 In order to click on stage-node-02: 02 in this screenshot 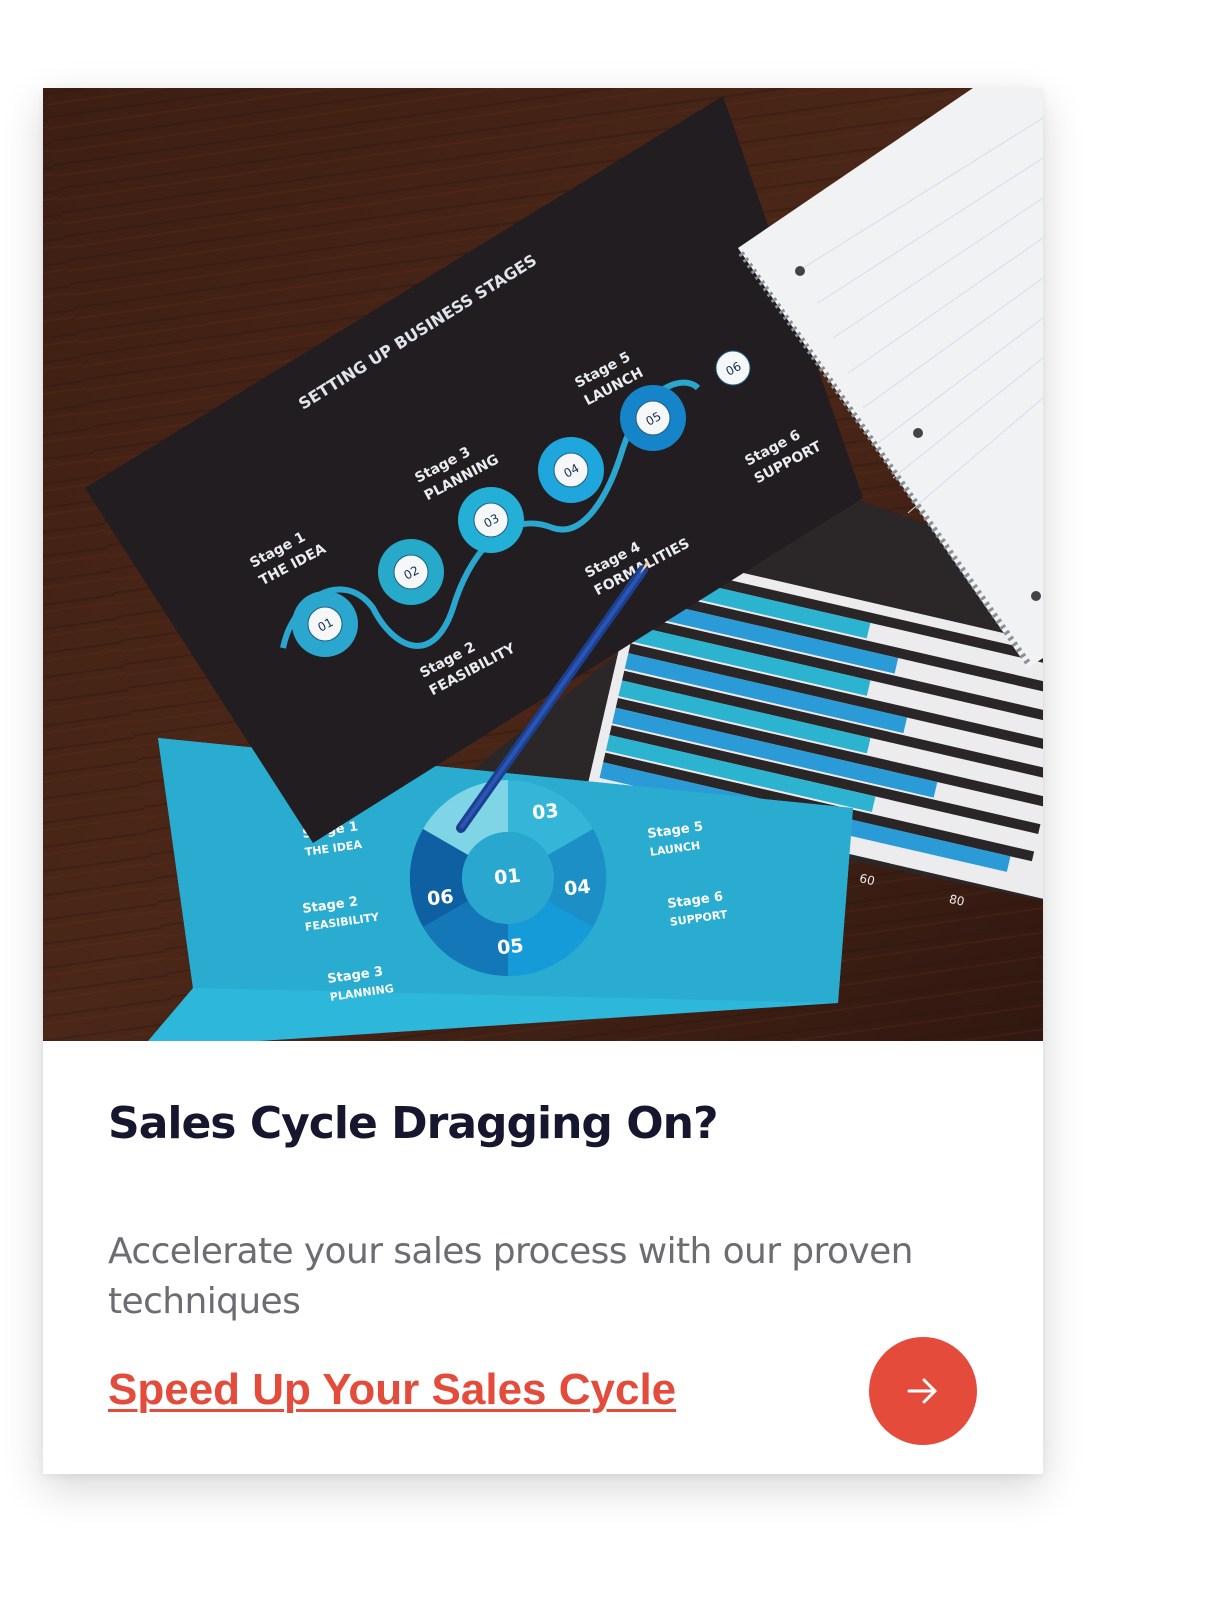, I will do `click(411, 572)`.